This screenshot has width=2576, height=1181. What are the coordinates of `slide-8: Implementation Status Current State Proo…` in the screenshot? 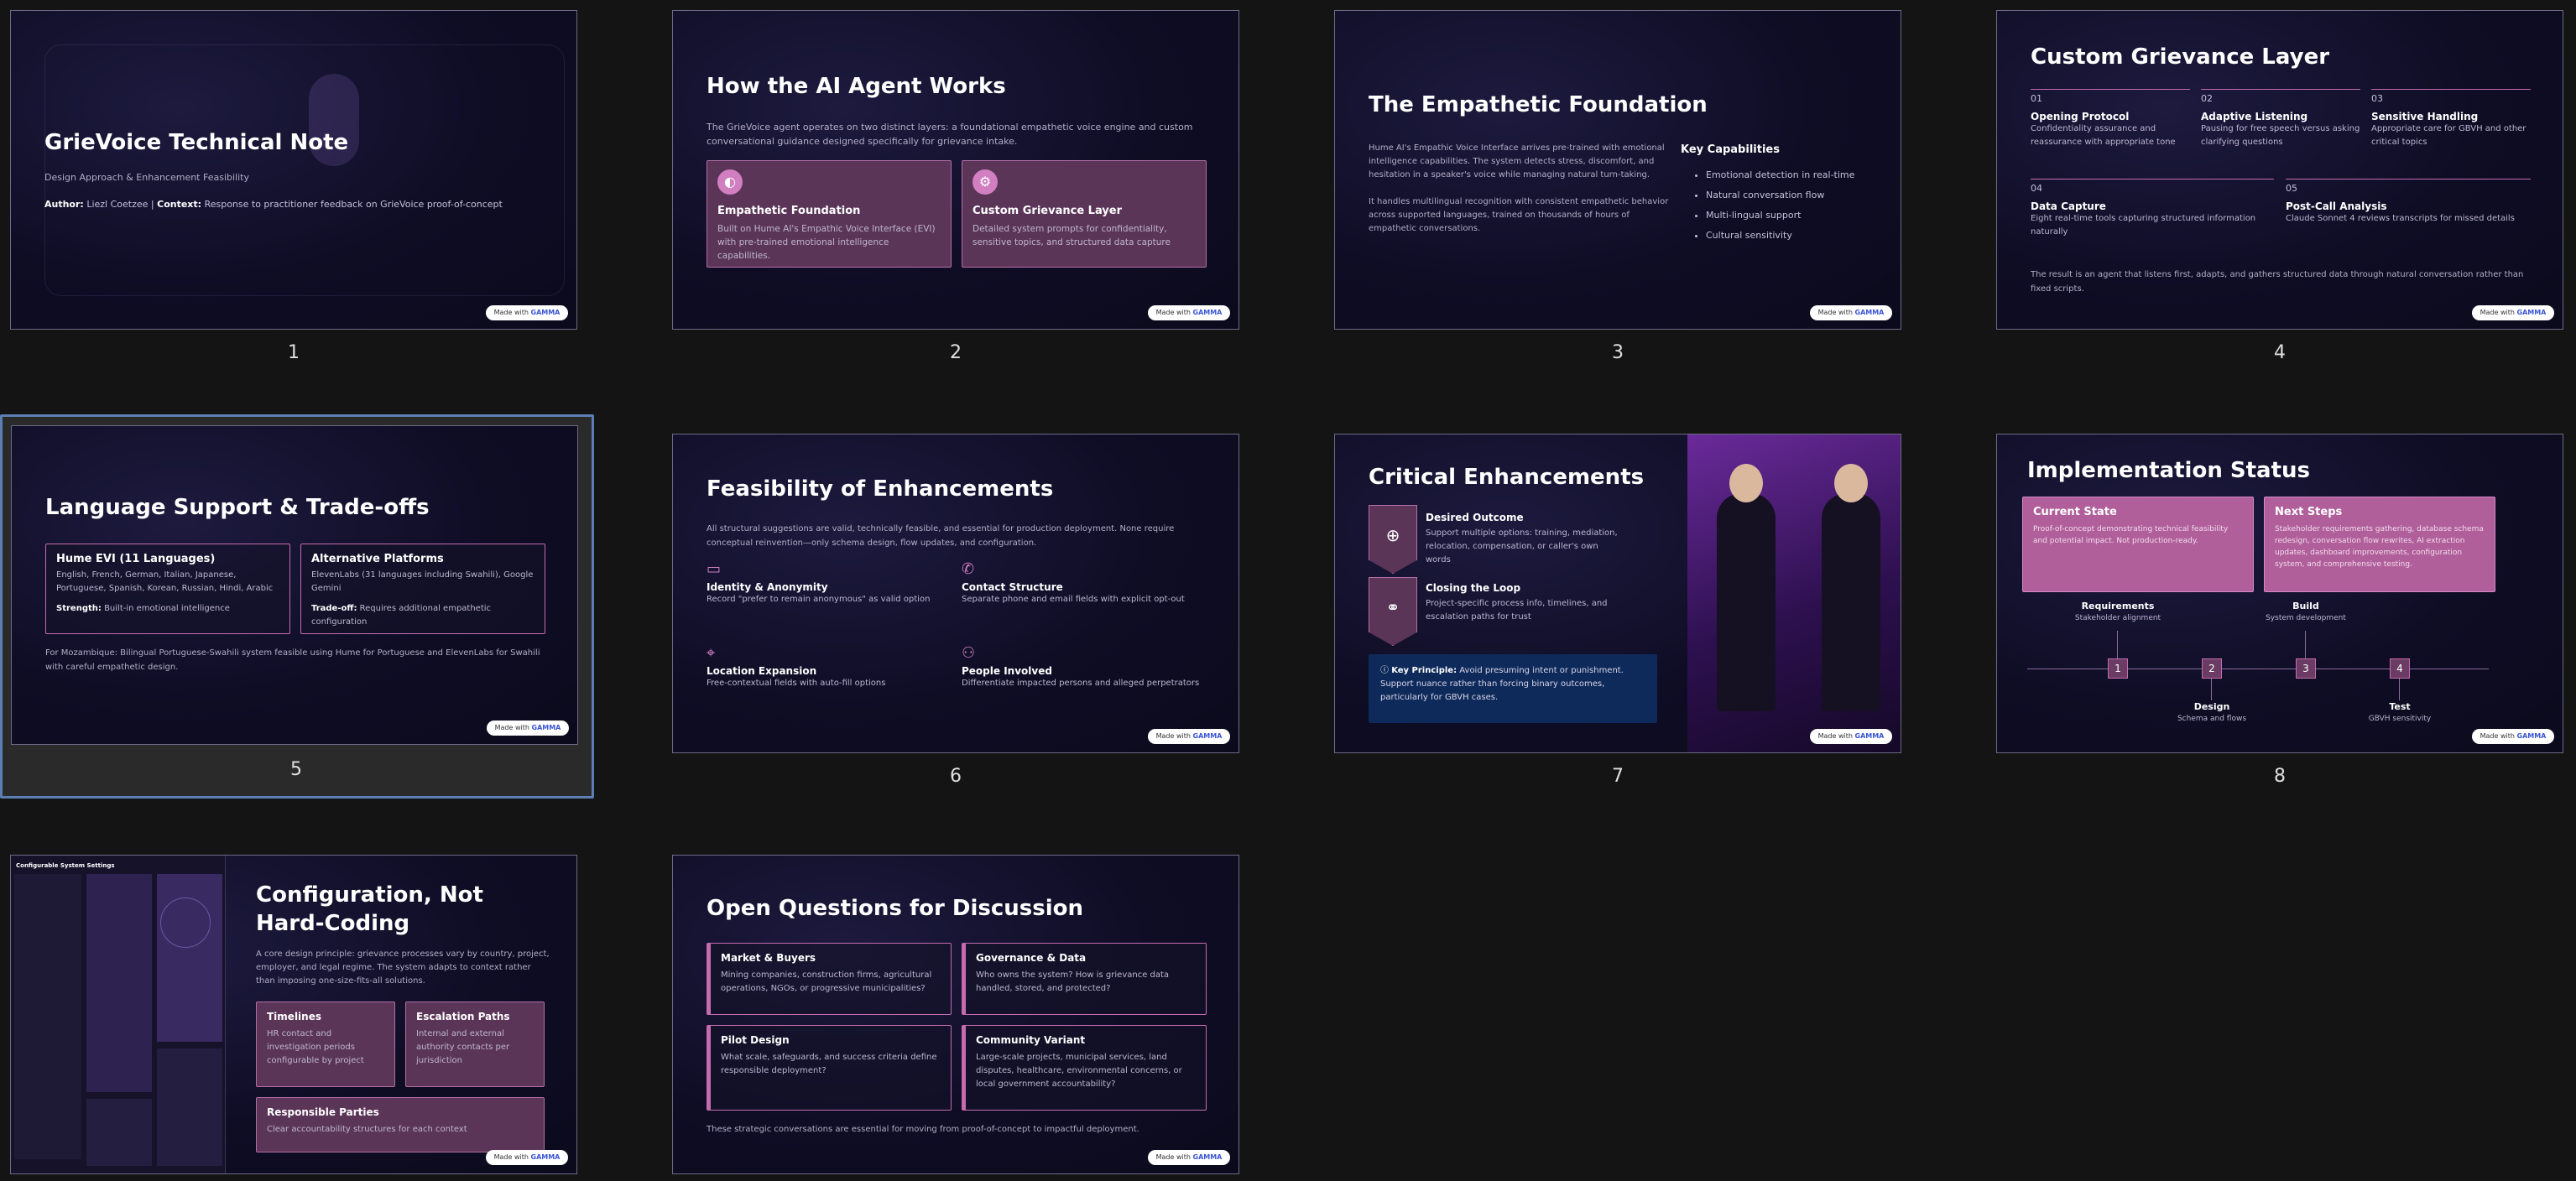 It's located at (2279, 593).